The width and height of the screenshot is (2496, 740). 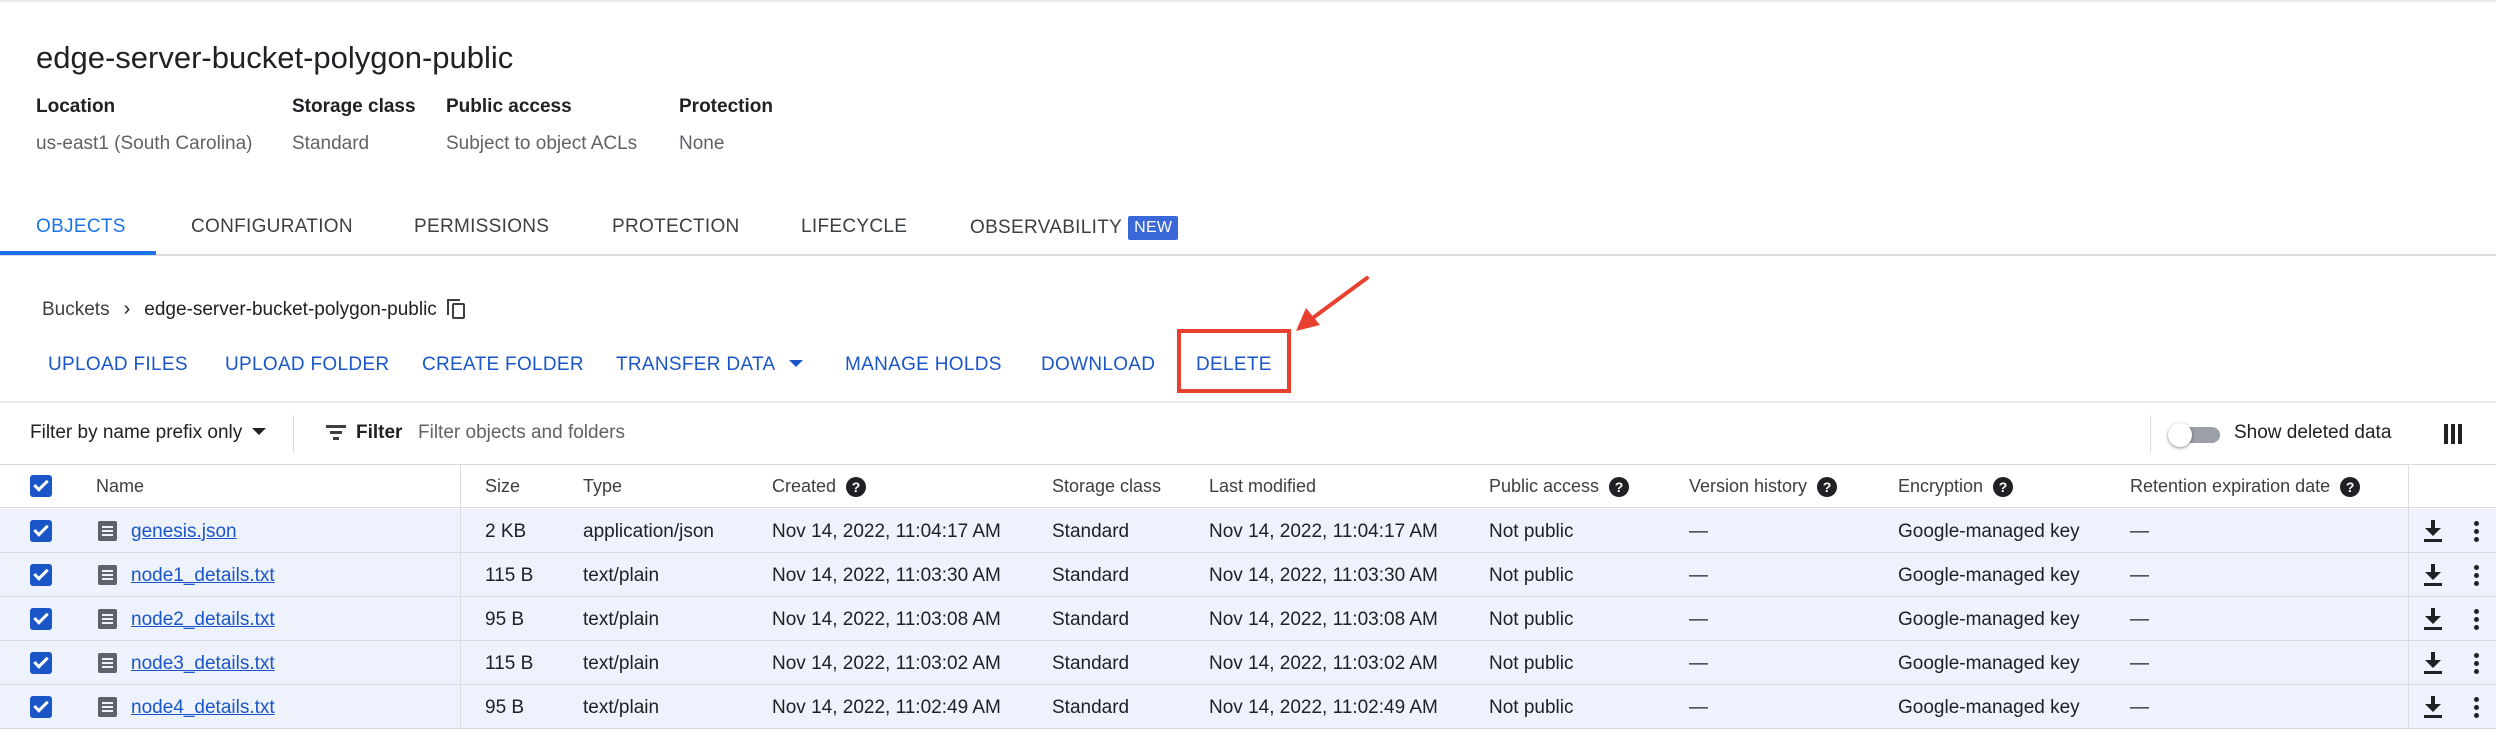 I want to click on breadcrumb-buckets-link: Buckets, so click(x=76, y=310).